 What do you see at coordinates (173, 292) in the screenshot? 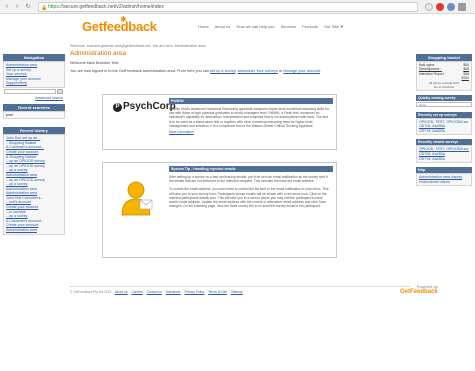
I see `footer-link-disclaimer: Disclaimer` at bounding box center [173, 292].